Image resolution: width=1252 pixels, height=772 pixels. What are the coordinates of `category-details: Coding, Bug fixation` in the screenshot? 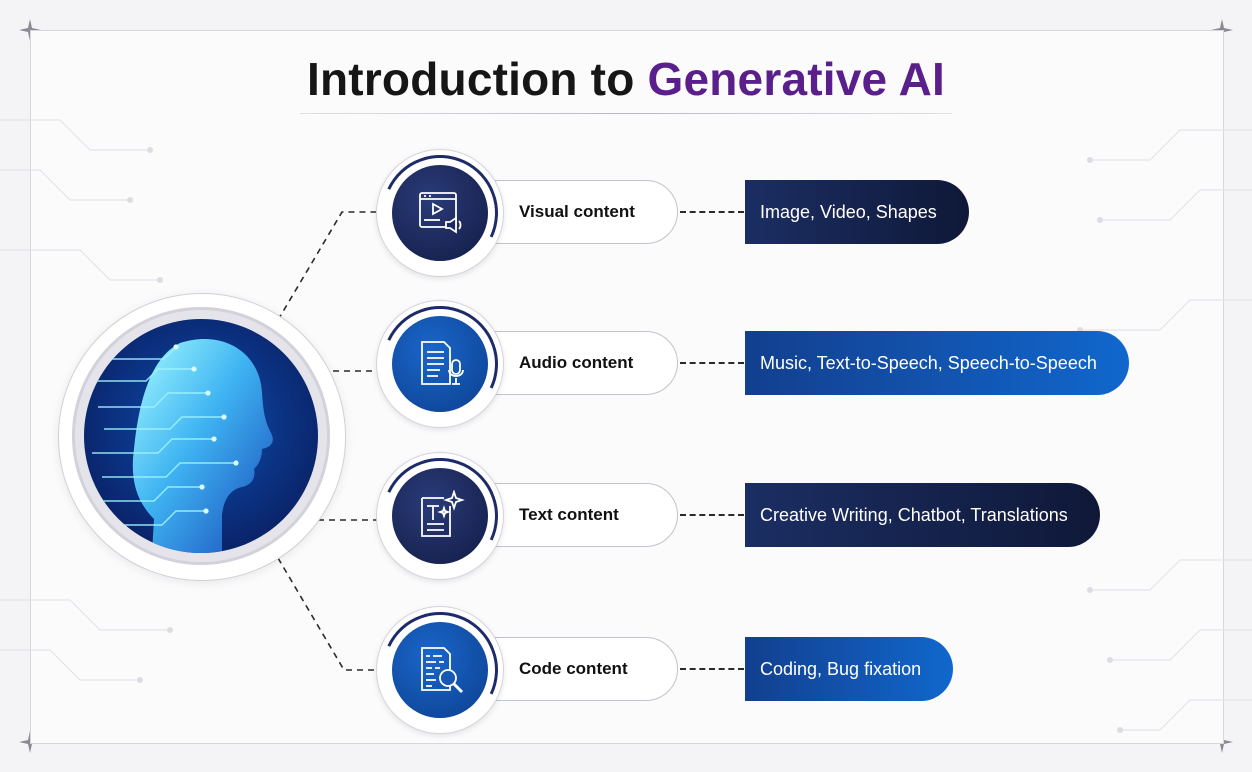 It's located at (849, 669).